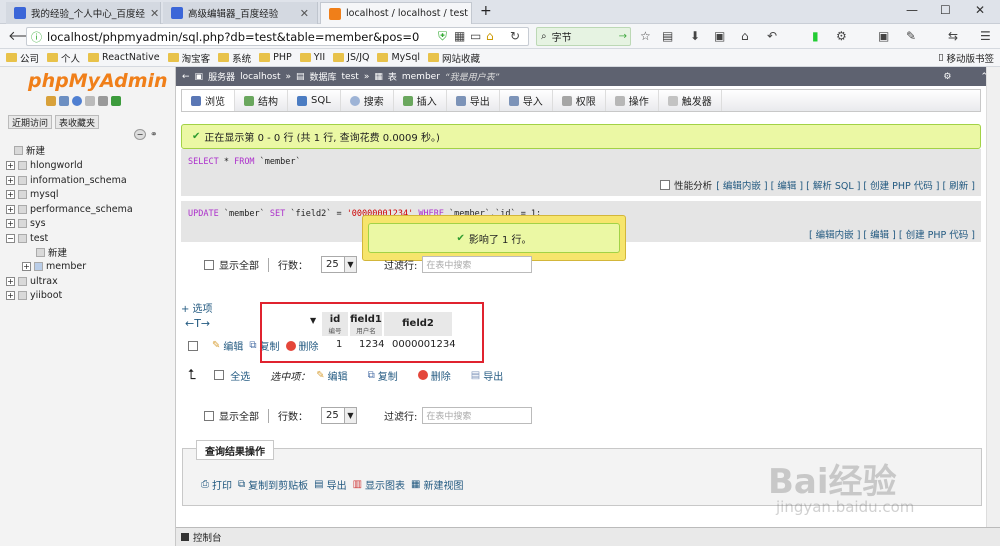 The width and height of the screenshot is (1000, 546). I want to click on row-edit-button: ✎ 编辑, so click(227, 345).